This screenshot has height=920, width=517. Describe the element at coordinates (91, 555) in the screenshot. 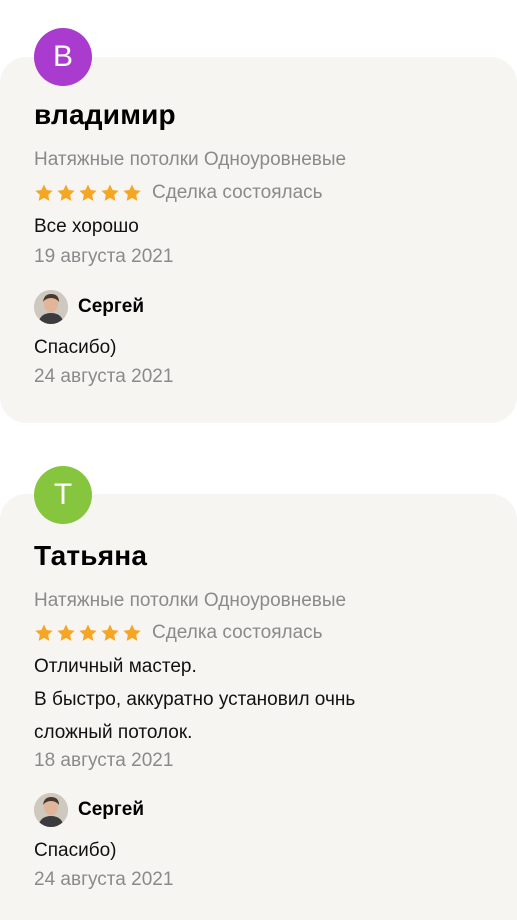

I see `reviewer-name: Татьяна` at that location.